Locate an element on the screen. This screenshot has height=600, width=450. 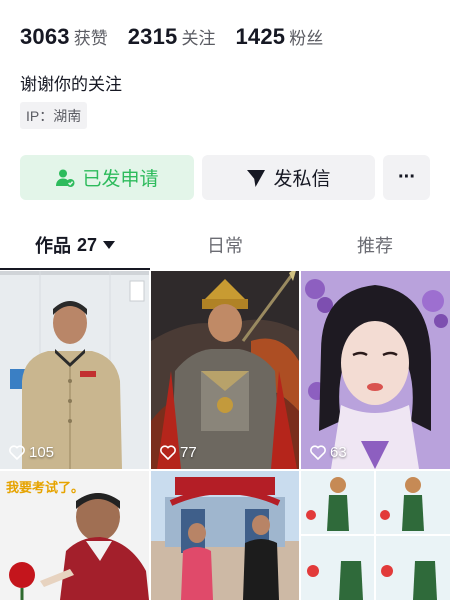
friend-request-sent-label: 已发申请 is located at coordinates (120, 179).